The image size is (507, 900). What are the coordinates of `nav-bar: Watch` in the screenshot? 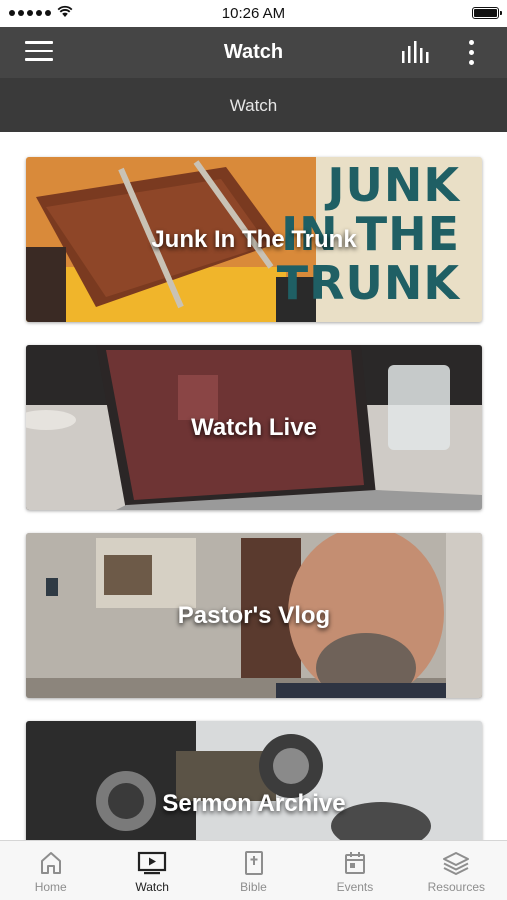 It's located at (253, 52).